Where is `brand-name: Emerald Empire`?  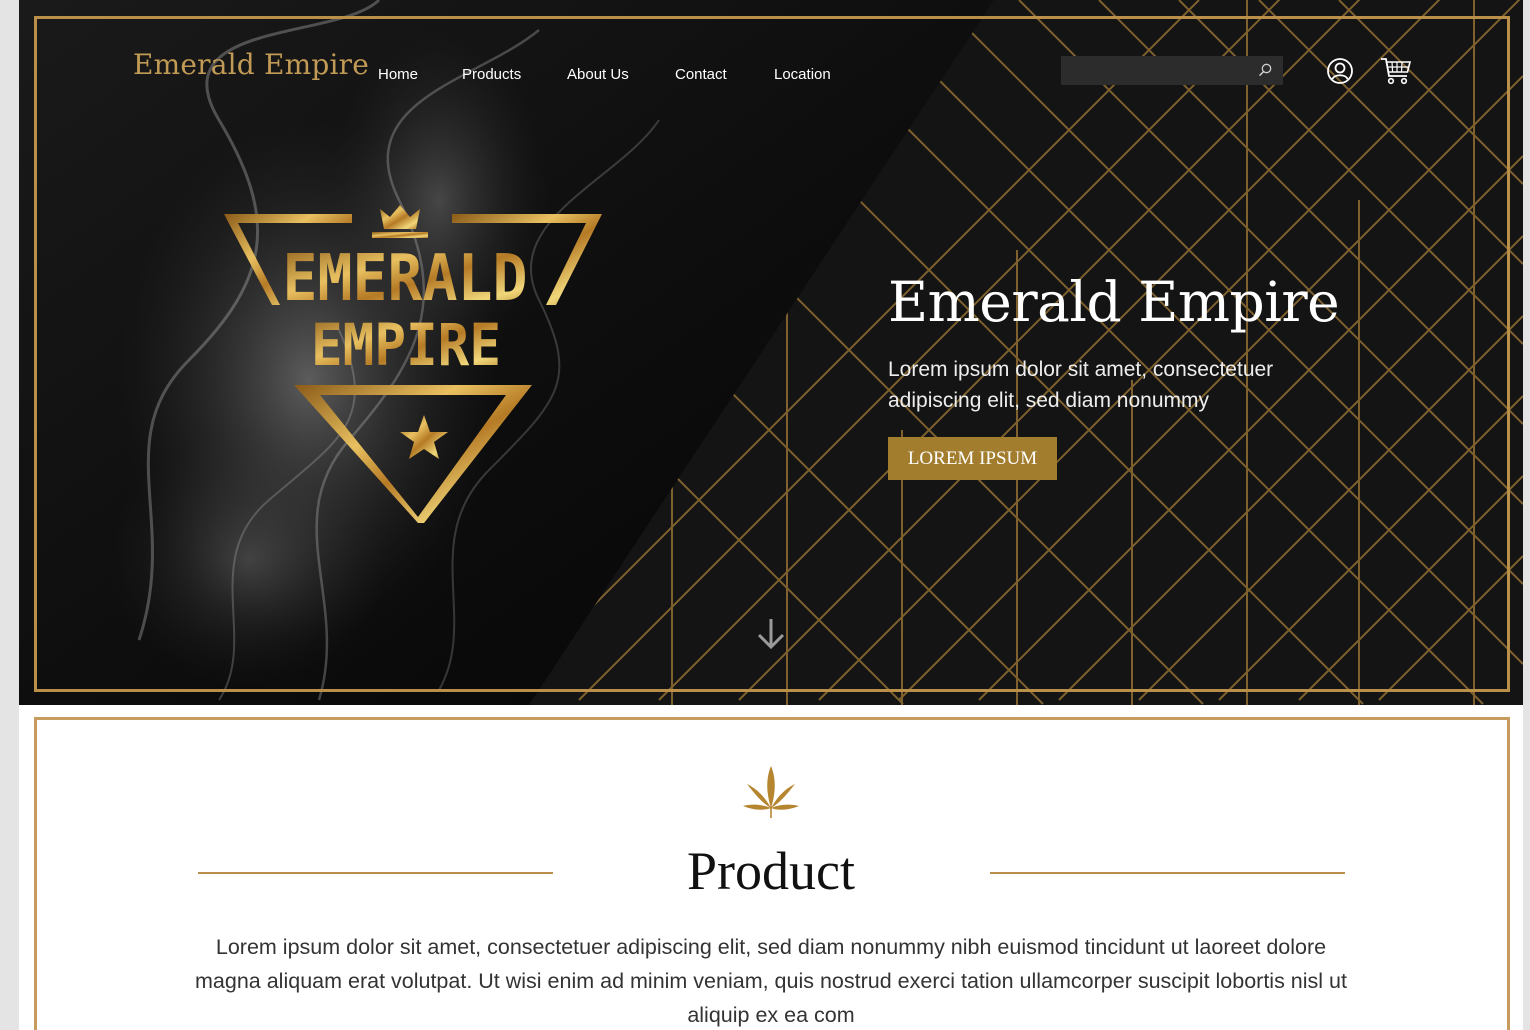 brand-name: Emerald Empire is located at coordinates (251, 64).